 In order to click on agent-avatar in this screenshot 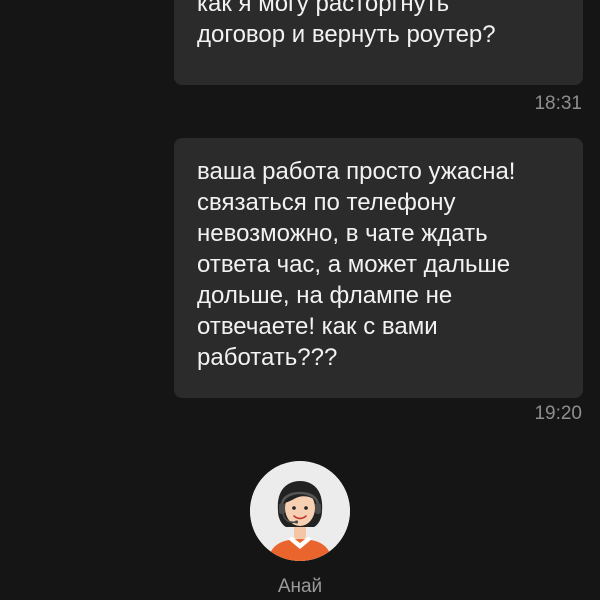, I will do `click(300, 511)`.